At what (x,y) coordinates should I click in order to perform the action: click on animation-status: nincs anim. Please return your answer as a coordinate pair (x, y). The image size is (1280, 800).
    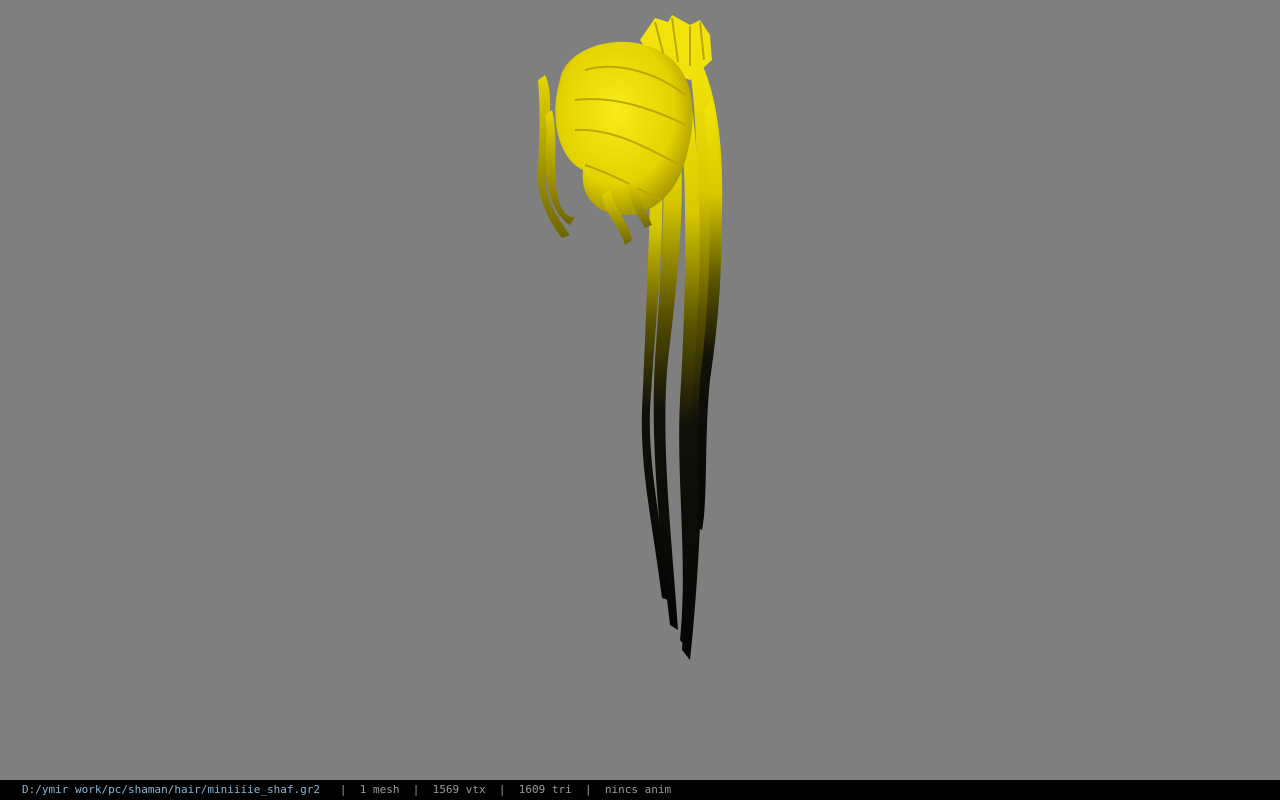
    Looking at the image, I should click on (638, 789).